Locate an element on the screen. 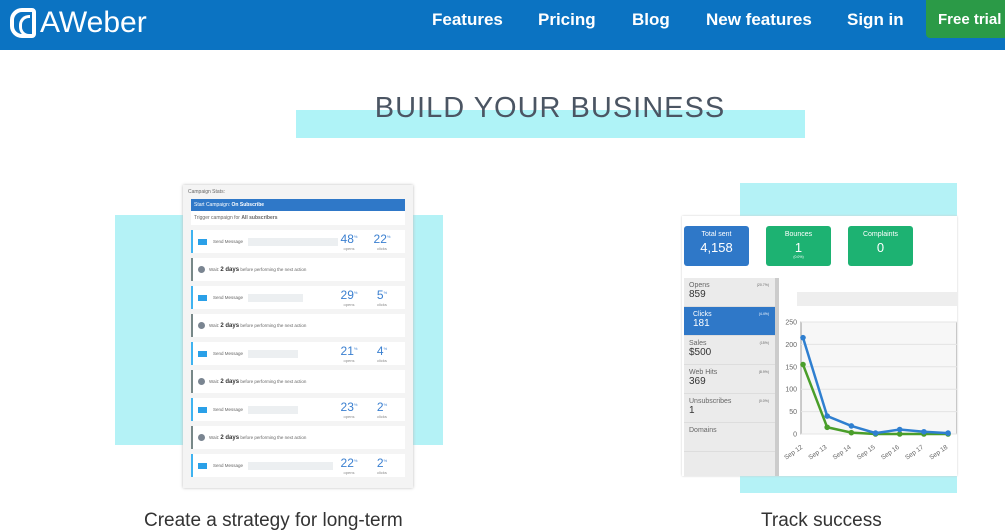 The height and width of the screenshot is (532, 1005). nav-new-features: New features is located at coordinates (759, 20).